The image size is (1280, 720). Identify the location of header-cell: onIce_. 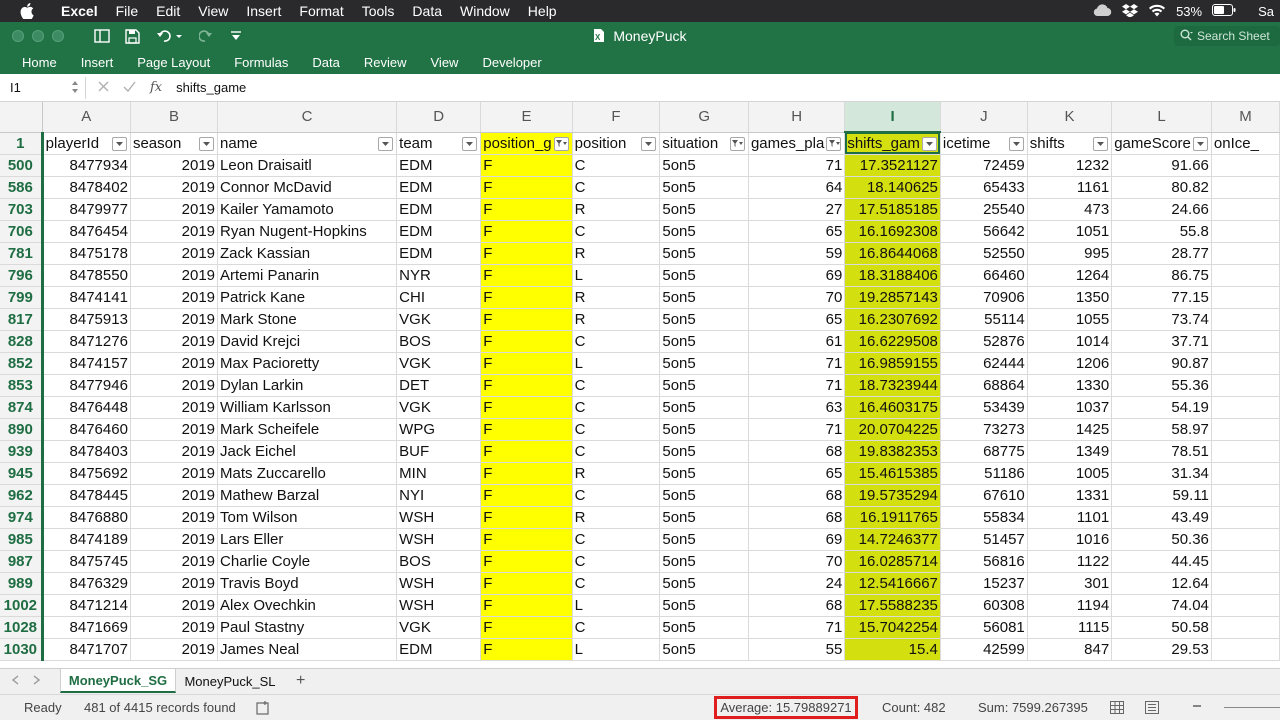
(1245, 143).